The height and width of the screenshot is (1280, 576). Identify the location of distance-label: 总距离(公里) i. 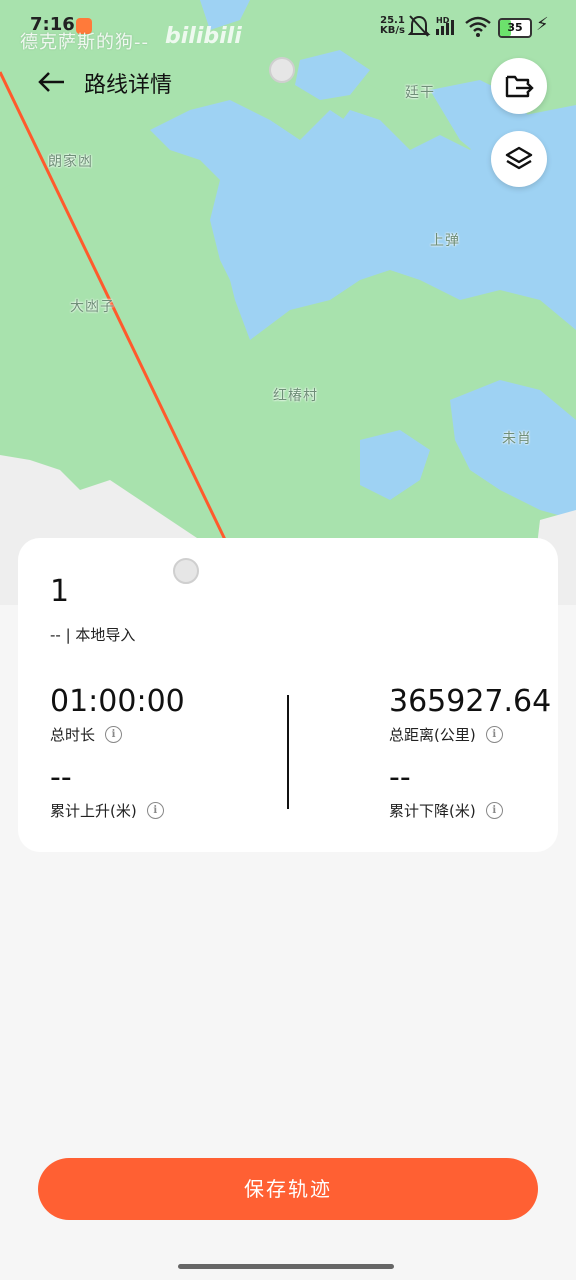
(446, 734).